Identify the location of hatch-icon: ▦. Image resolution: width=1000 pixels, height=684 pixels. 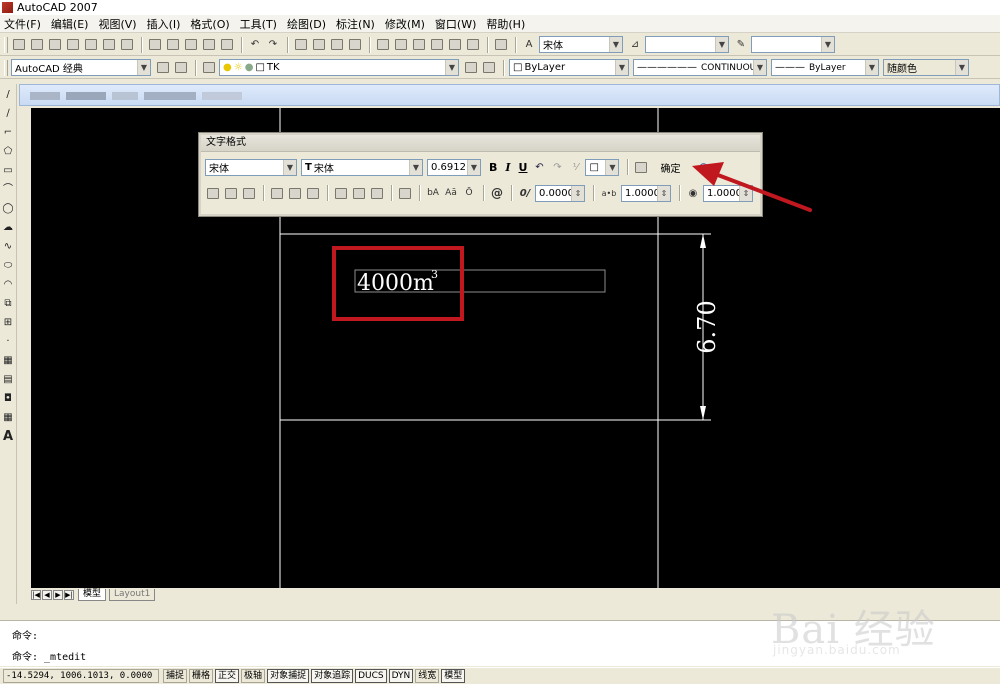
(8, 360).